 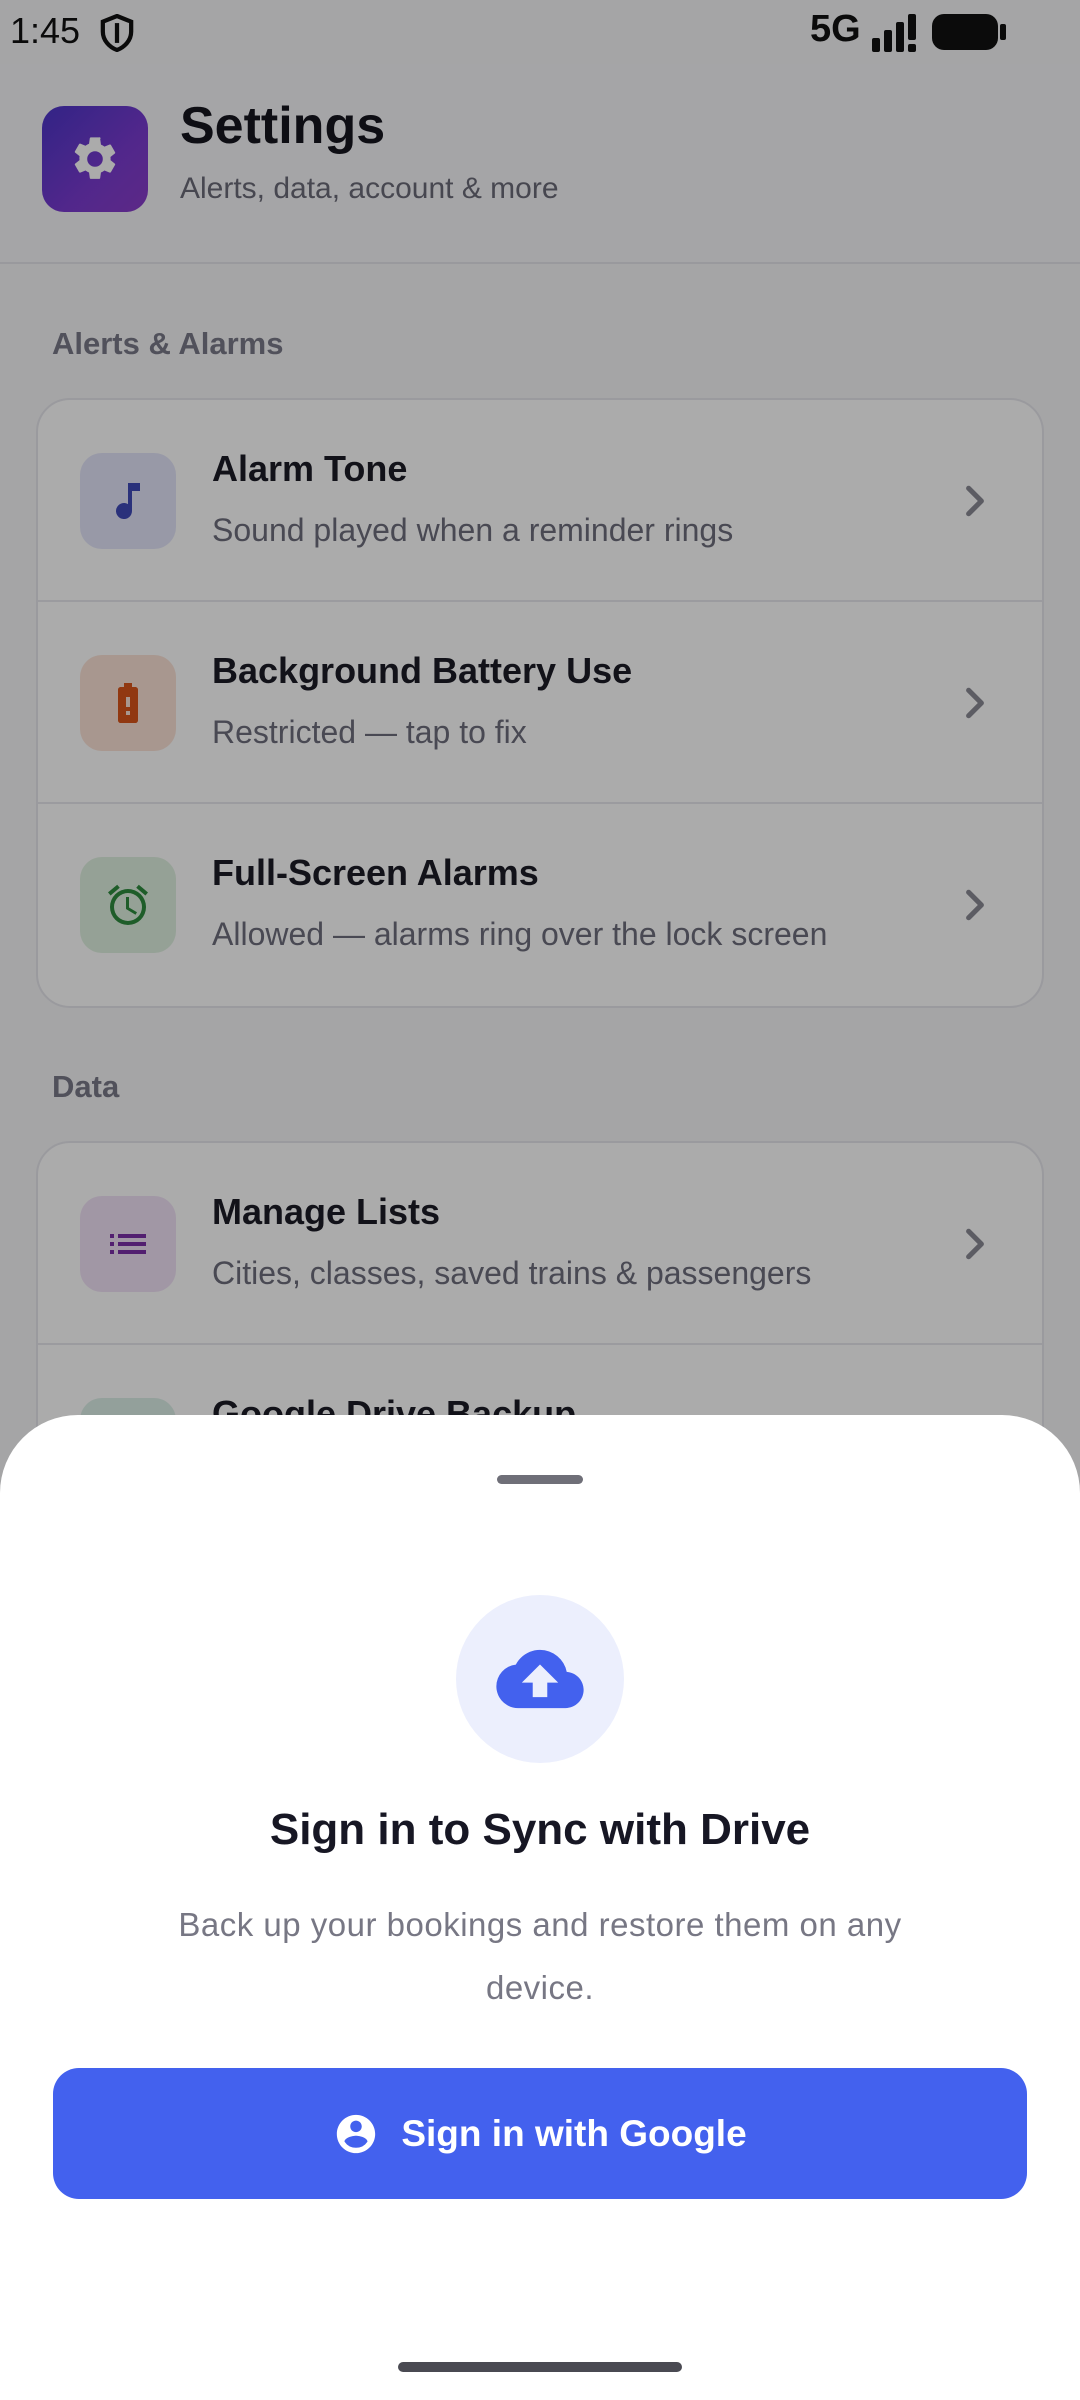 I want to click on sign-in-google-button: Sign in with Google, so click(x=540, y=2133).